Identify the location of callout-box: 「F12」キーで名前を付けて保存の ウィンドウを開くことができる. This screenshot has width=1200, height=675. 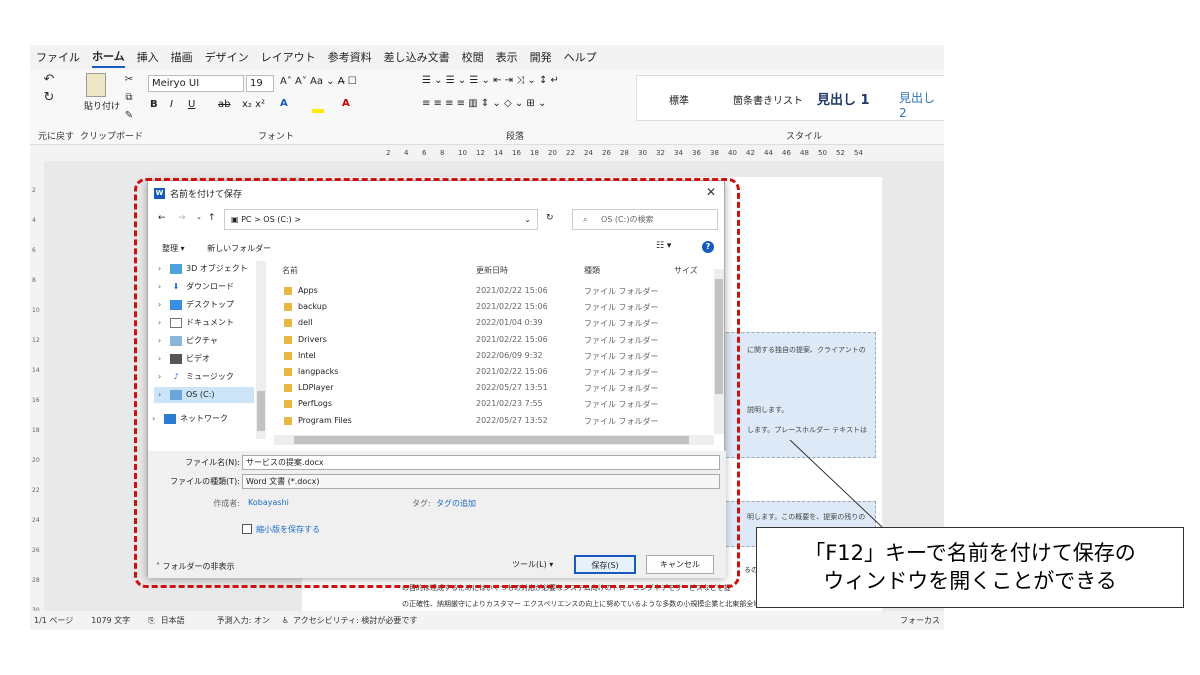
(970, 567).